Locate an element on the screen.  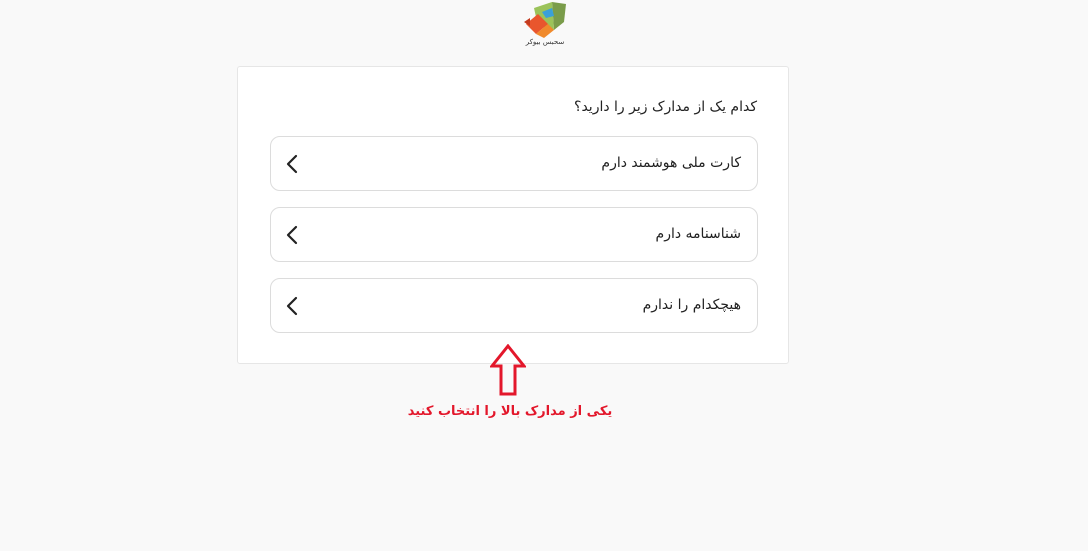
brand-logo: سحبس بیوکر is located at coordinates (545, 24).